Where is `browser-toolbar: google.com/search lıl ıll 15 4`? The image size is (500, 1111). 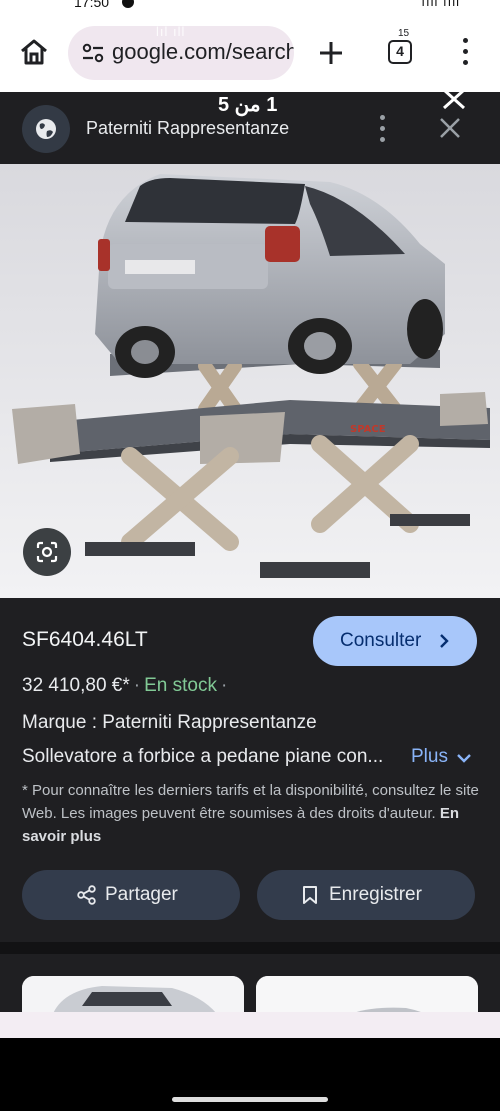 browser-toolbar: google.com/search lıl ıll 15 4 is located at coordinates (250, 53).